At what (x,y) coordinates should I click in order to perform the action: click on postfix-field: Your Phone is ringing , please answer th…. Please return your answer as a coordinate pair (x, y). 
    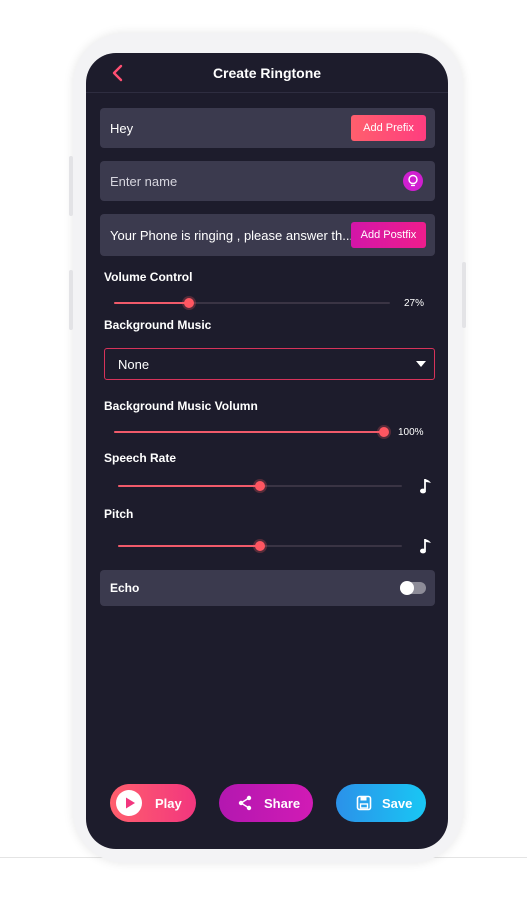
    Looking at the image, I should click on (267, 235).